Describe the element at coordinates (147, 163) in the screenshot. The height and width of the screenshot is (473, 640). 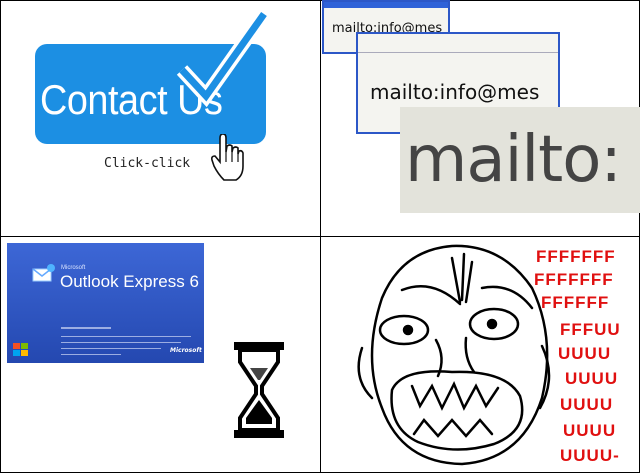
I see `click-click-caption: Click-click` at that location.